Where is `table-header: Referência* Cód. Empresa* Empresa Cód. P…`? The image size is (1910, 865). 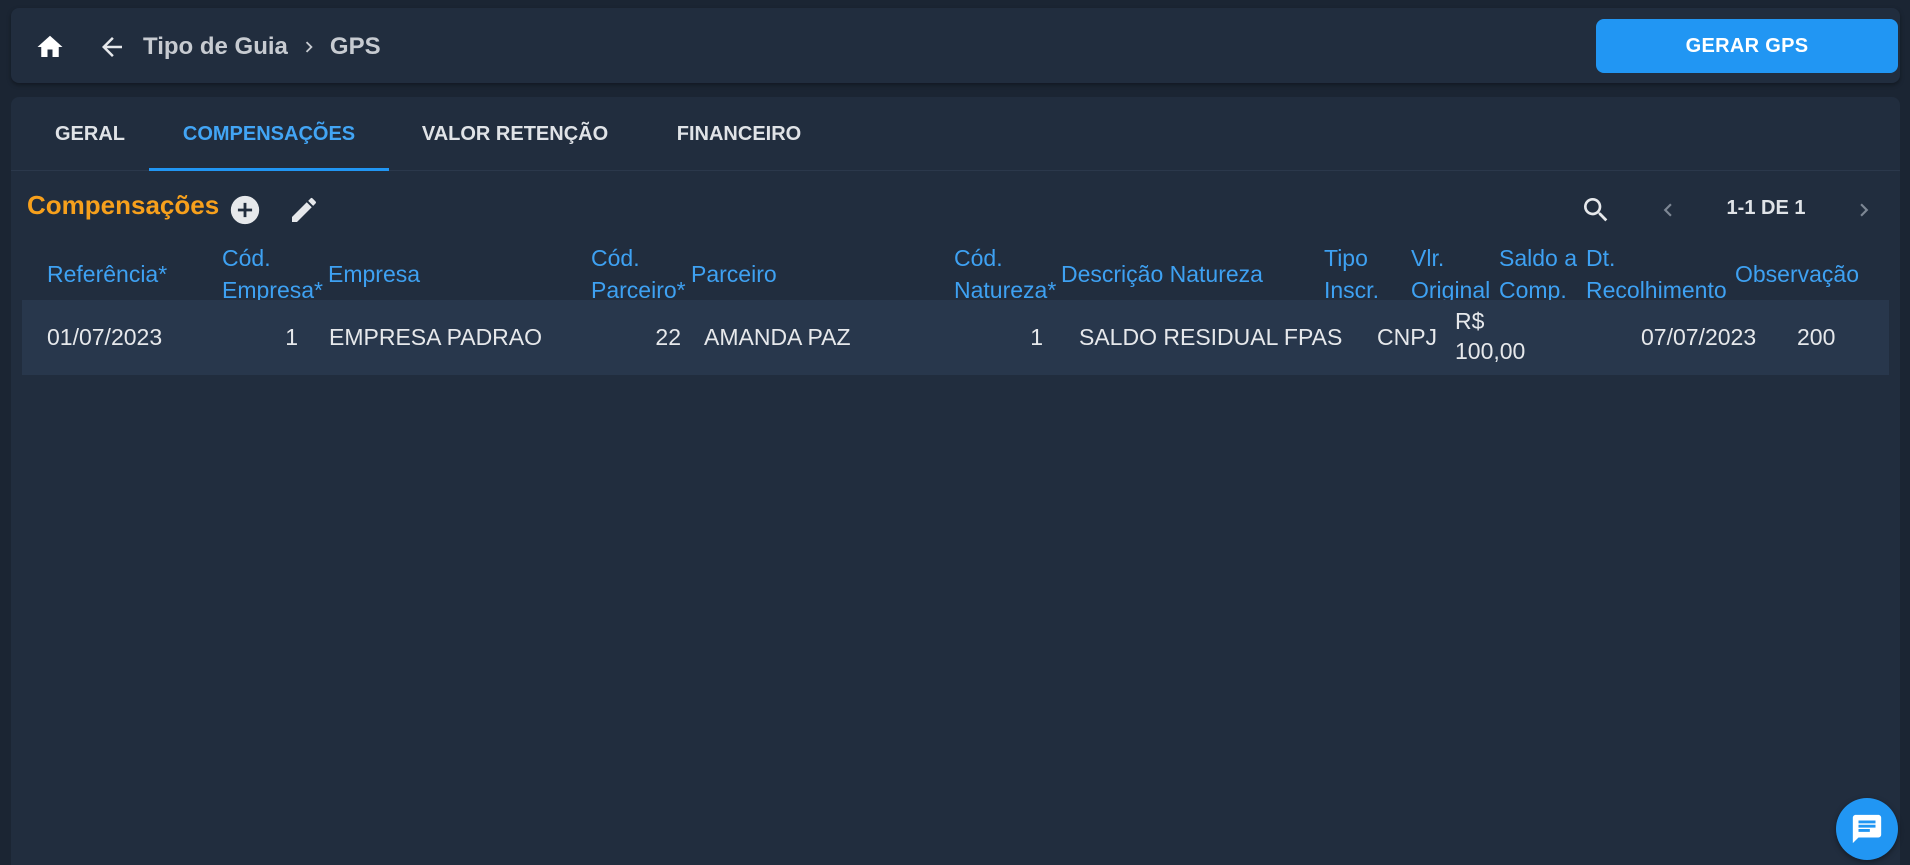 table-header: Referência* Cód. Empresa* Empresa Cód. P… is located at coordinates (955, 274).